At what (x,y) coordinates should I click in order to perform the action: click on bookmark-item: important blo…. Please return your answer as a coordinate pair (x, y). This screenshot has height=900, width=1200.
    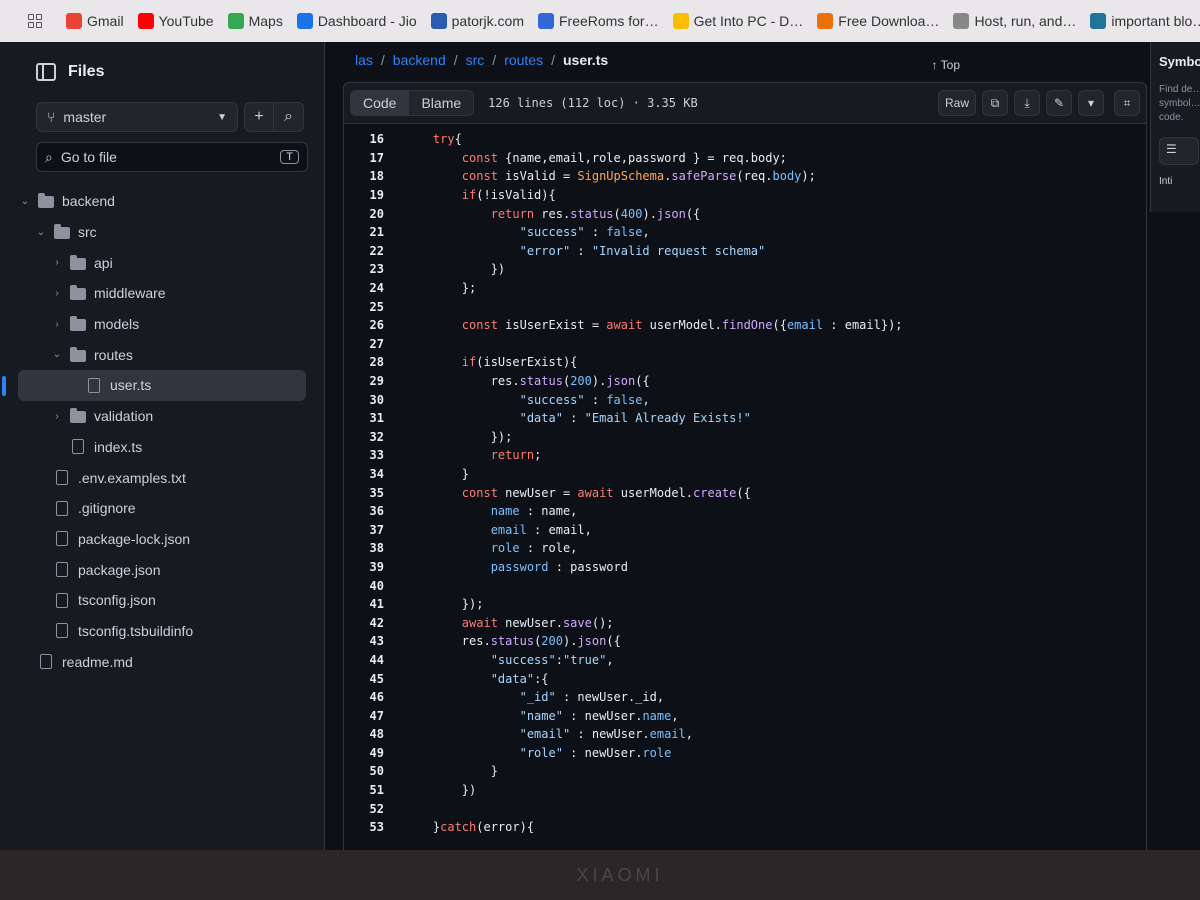
    Looking at the image, I should click on (1145, 21).